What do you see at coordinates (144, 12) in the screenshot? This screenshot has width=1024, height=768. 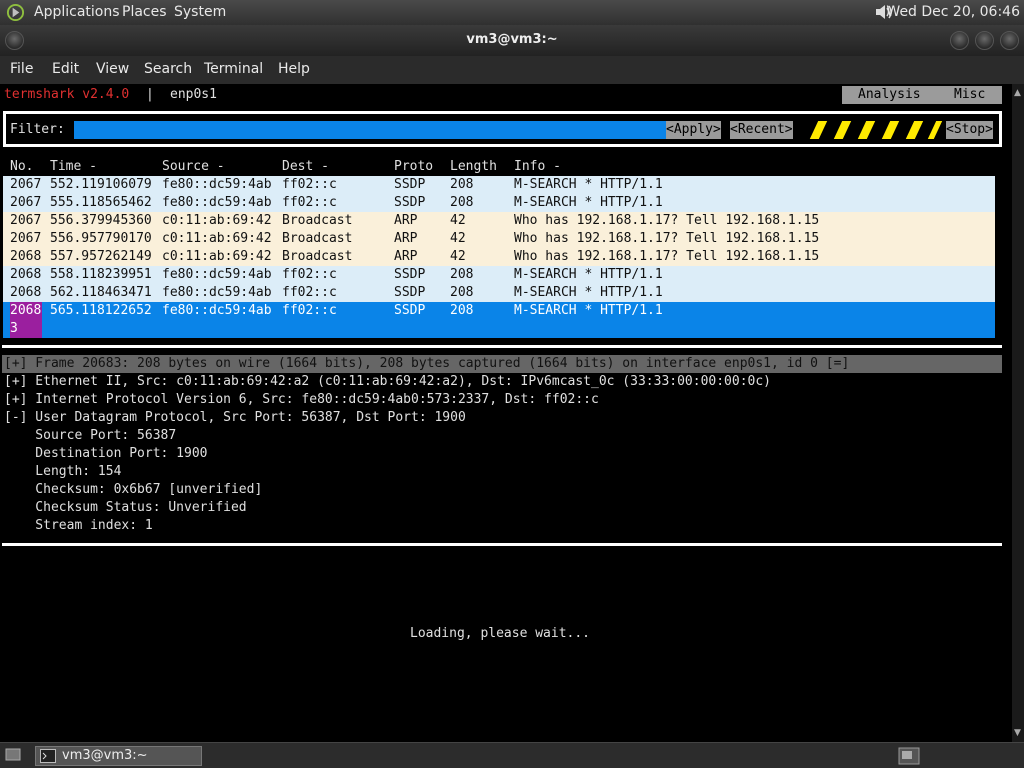 I see `places-menu: Places` at bounding box center [144, 12].